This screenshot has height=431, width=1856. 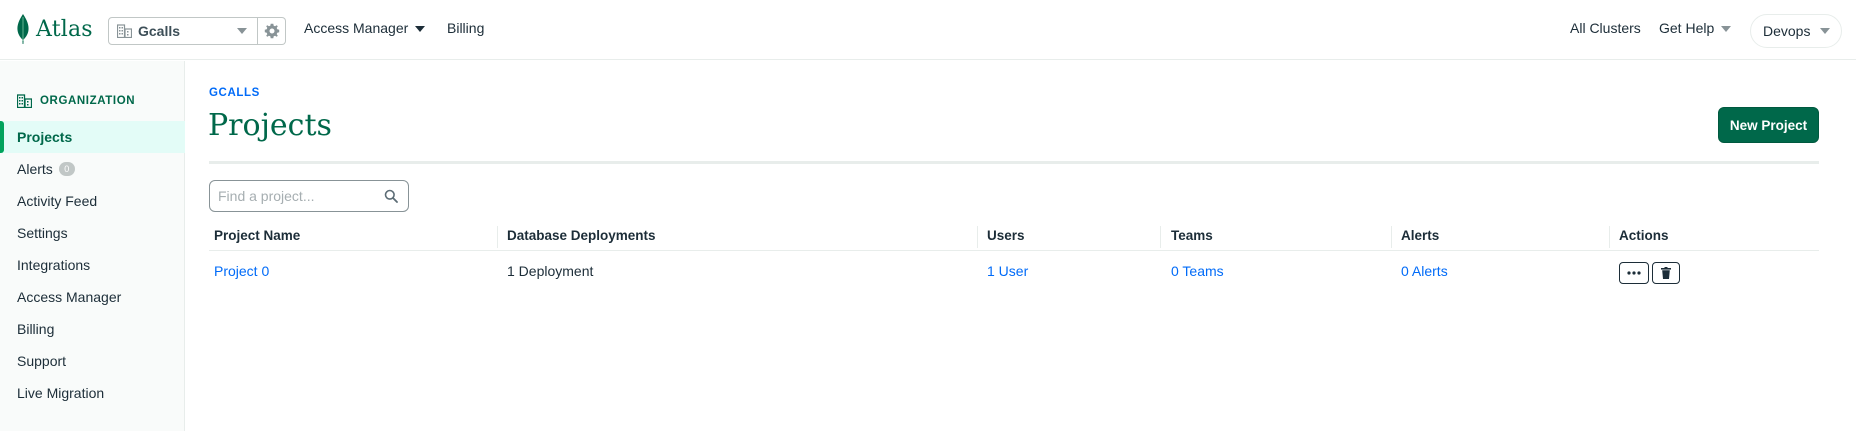 I want to click on chevron-down-icon, so click(x=242, y=31).